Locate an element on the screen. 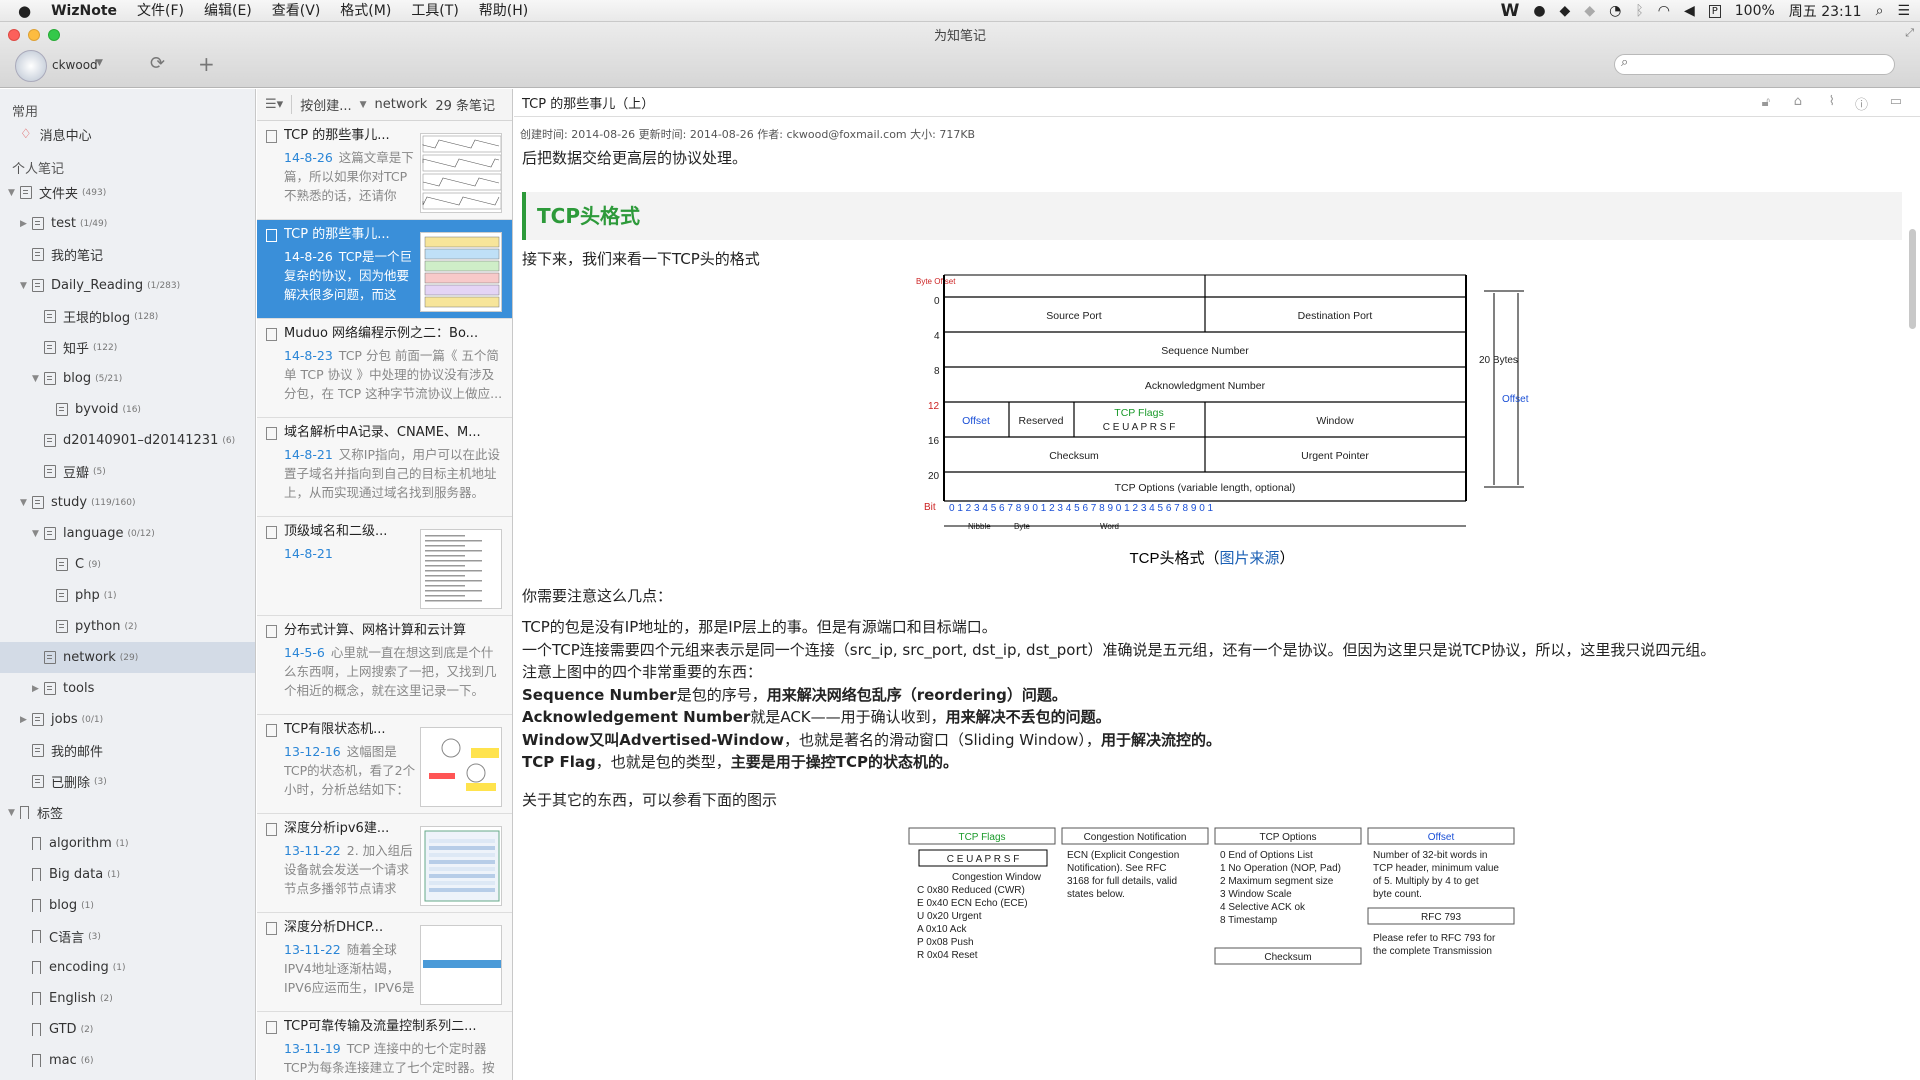 This screenshot has width=1920, height=1080. sidebar-item-count: (493) is located at coordinates (94, 192).